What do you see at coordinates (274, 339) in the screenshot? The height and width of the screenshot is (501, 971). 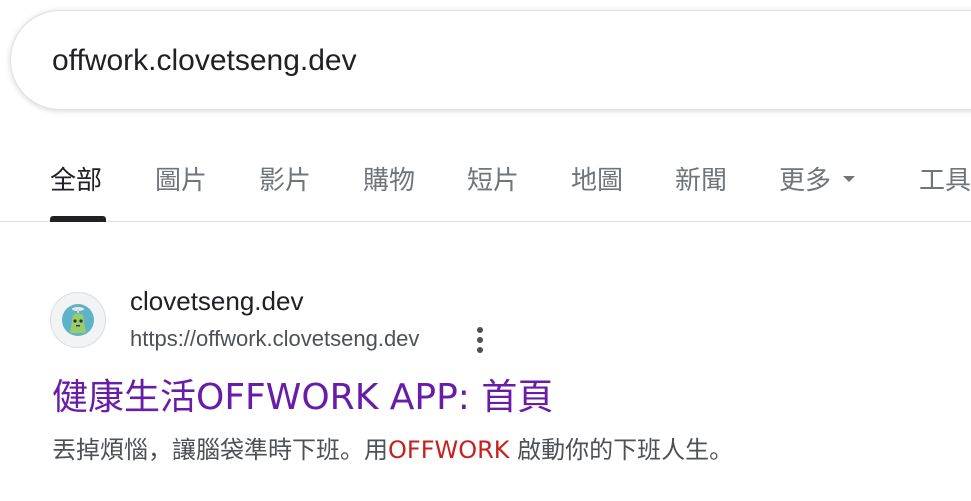 I see `result-url: https://offwork.clovetseng.dev` at bounding box center [274, 339].